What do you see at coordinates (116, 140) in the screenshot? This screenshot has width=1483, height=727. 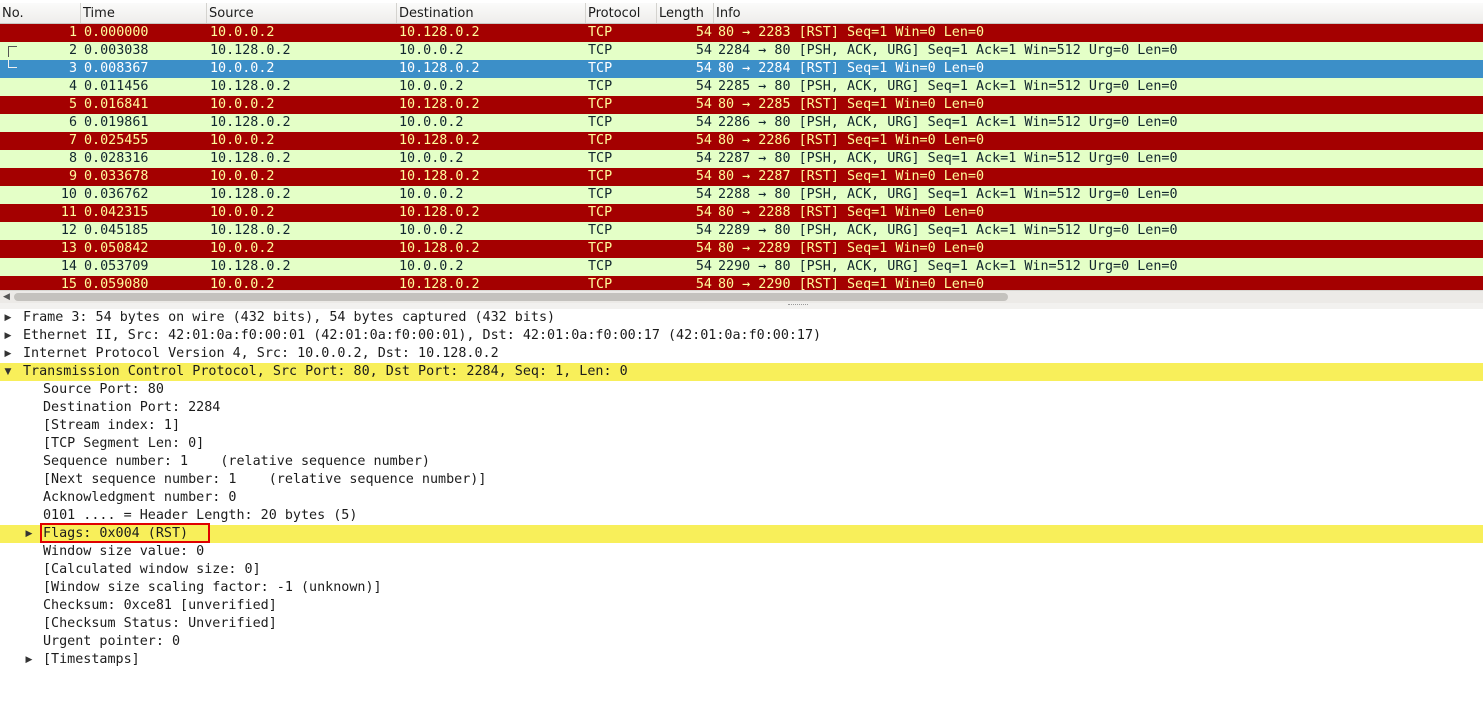 I see `packet-time: 0.025455` at bounding box center [116, 140].